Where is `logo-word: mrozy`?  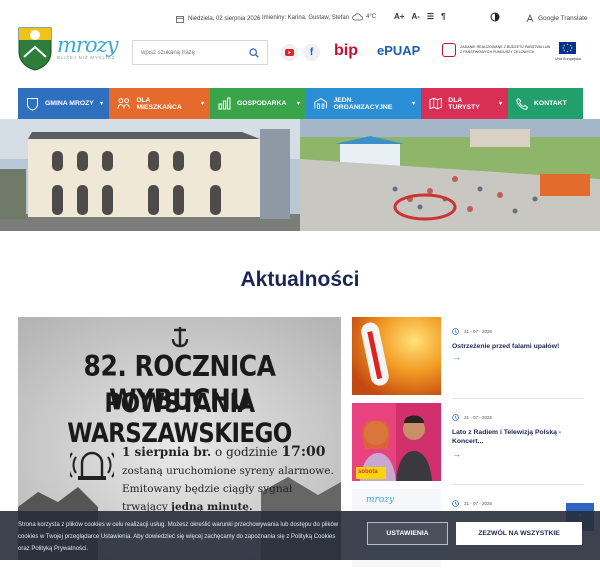
logo-word: mrozy is located at coordinates (88, 45).